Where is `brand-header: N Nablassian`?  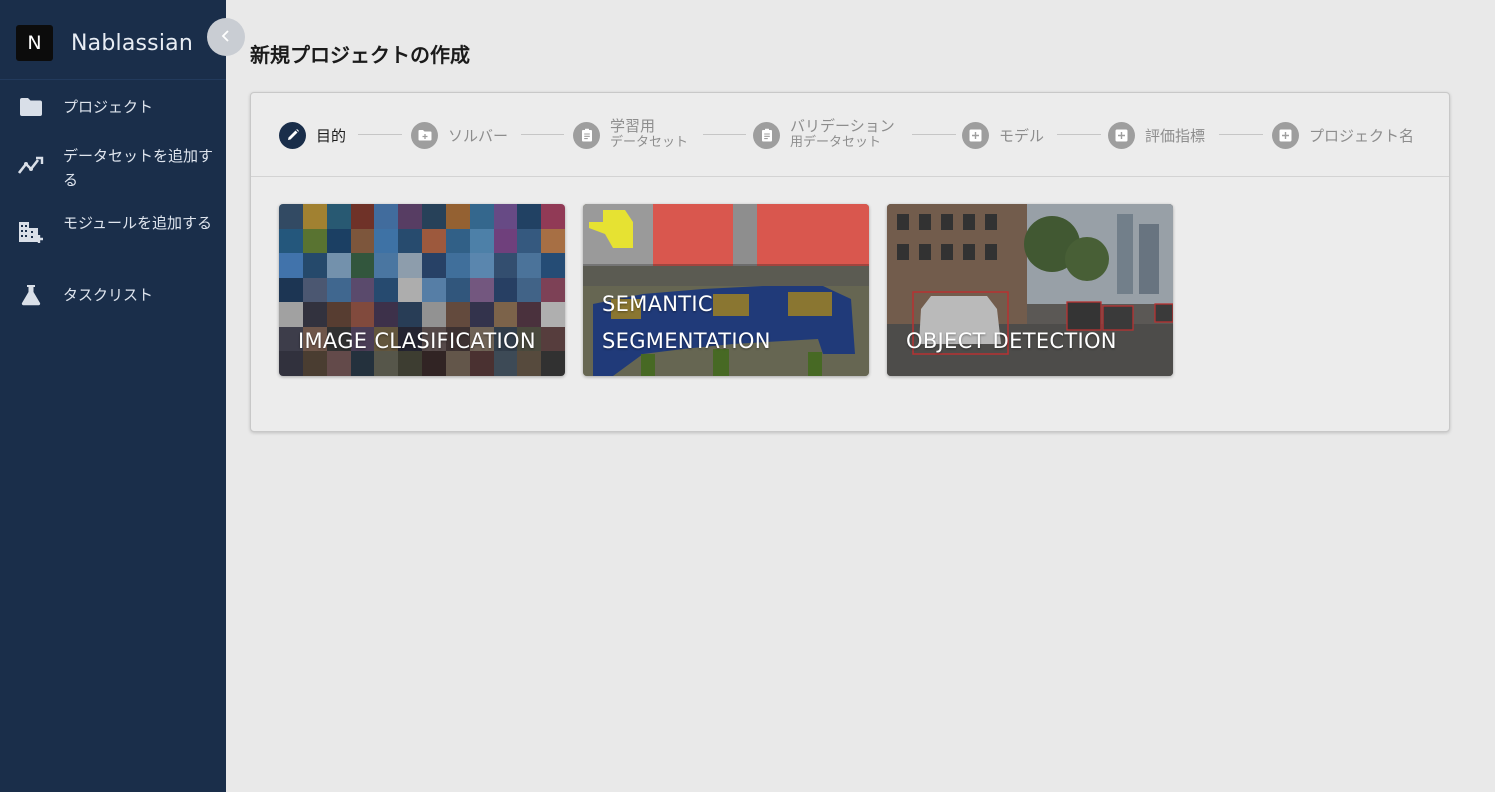 brand-header: N Nablassian is located at coordinates (113, 40).